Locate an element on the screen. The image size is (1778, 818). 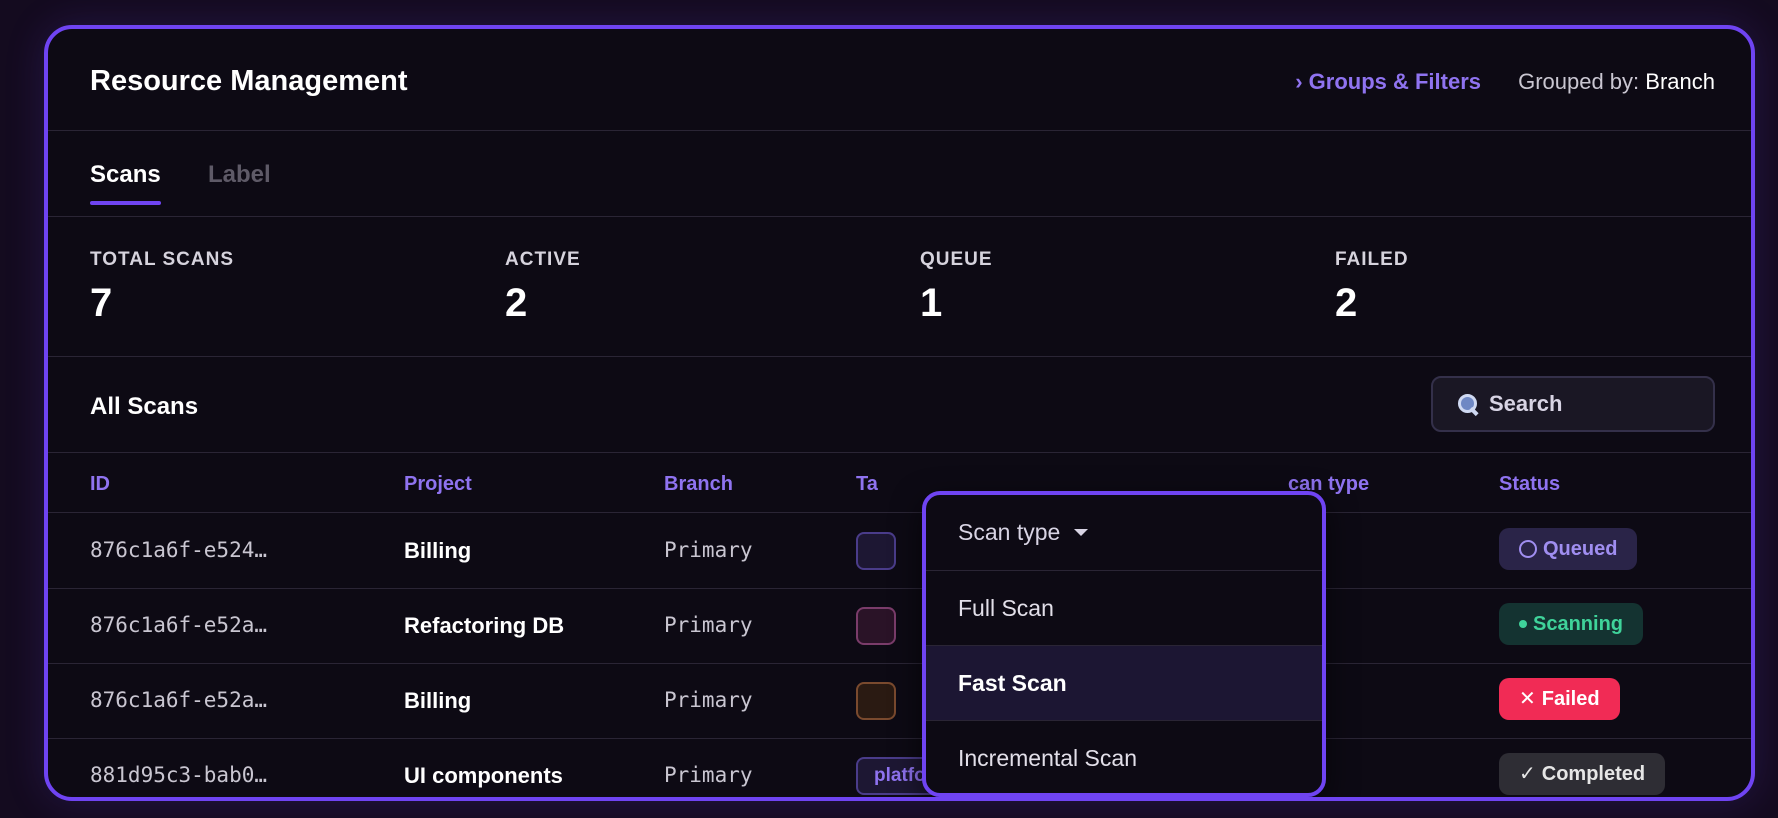
caret-down-icon is located at coordinates (1081, 532).